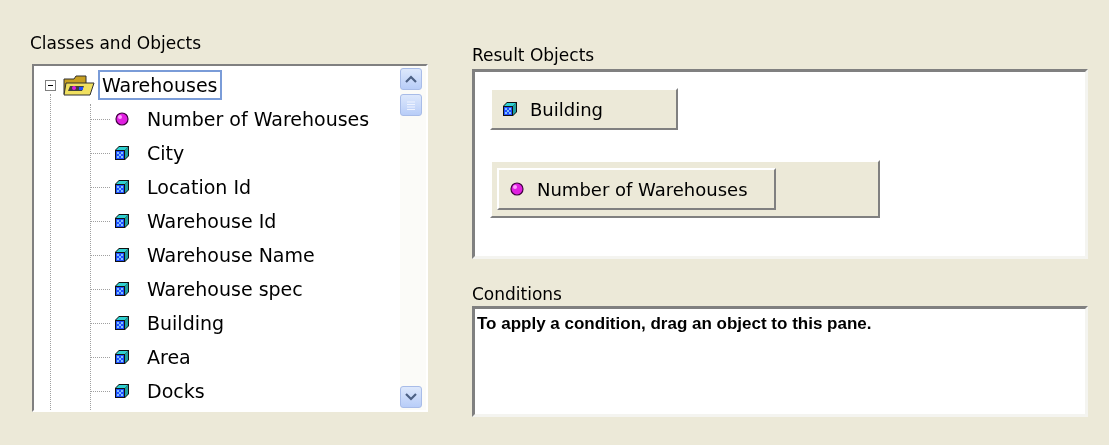  I want to click on section-label: Conditions, so click(517, 295).